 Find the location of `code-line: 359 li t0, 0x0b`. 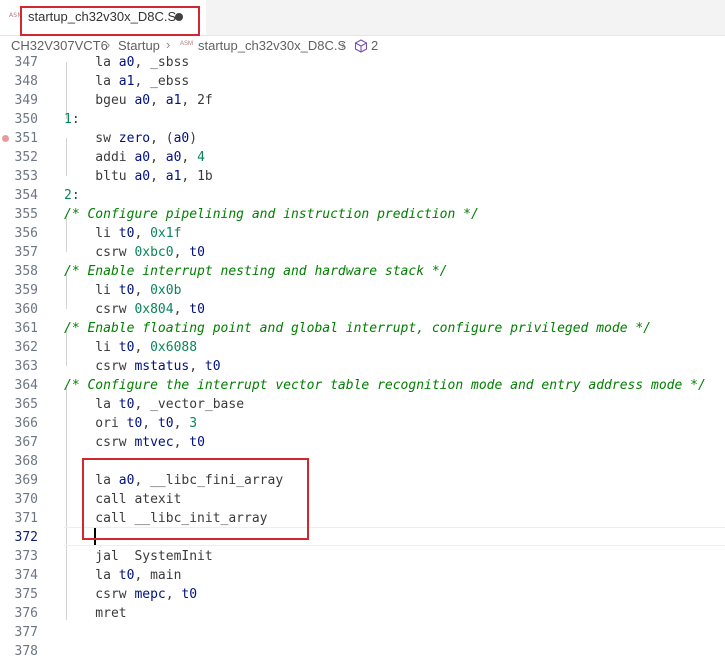

code-line: 359 li t0, 0x0b is located at coordinates (362, 290).